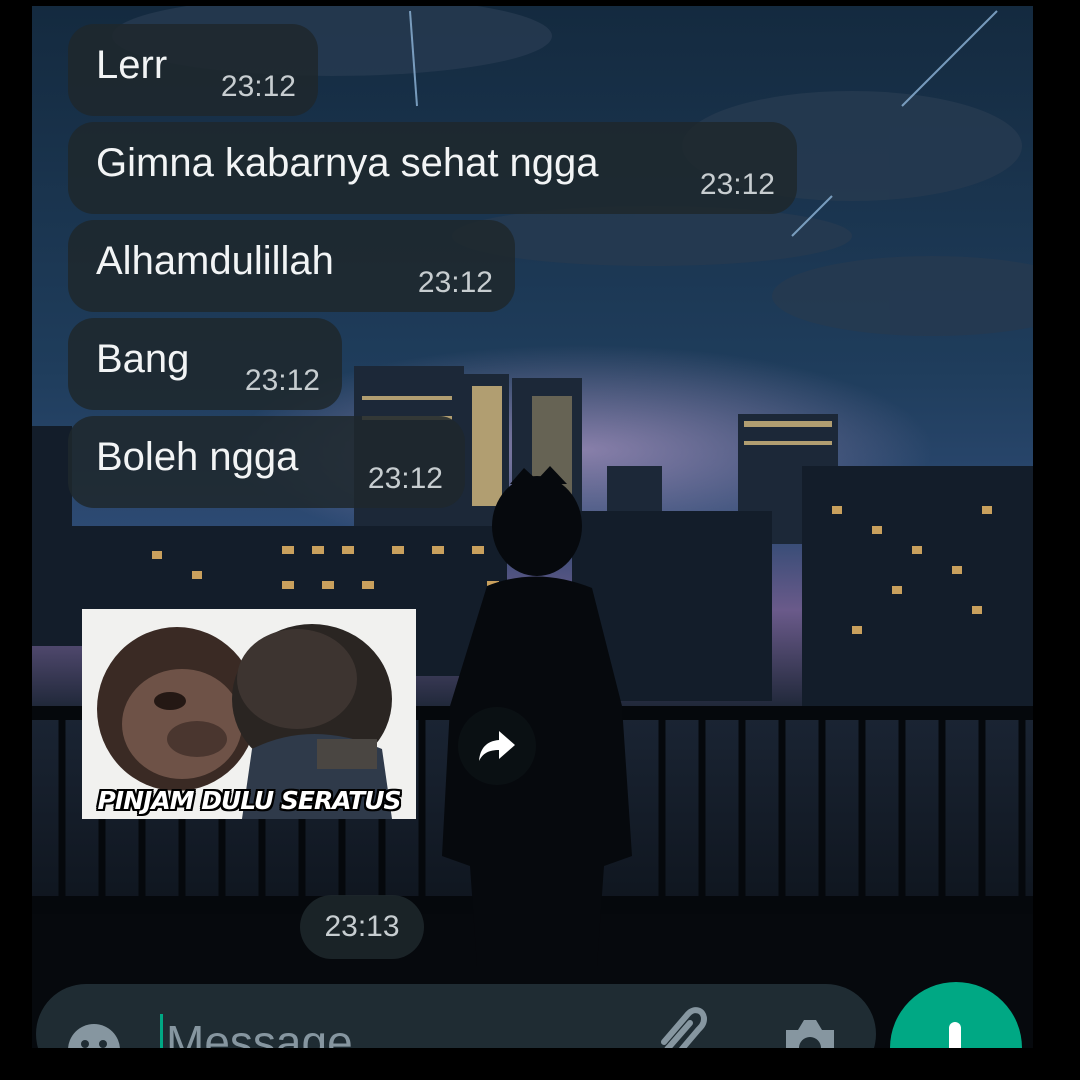  I want to click on message-input, so click(386, 1030).